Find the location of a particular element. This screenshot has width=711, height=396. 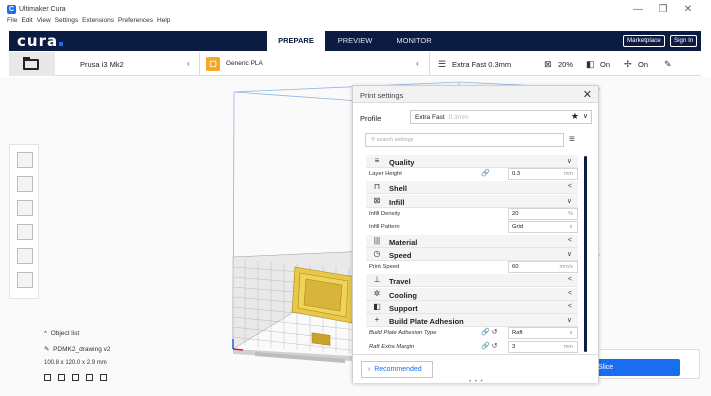

setting-print-speed: Print Speed 60 mm/s is located at coordinates (472, 267).